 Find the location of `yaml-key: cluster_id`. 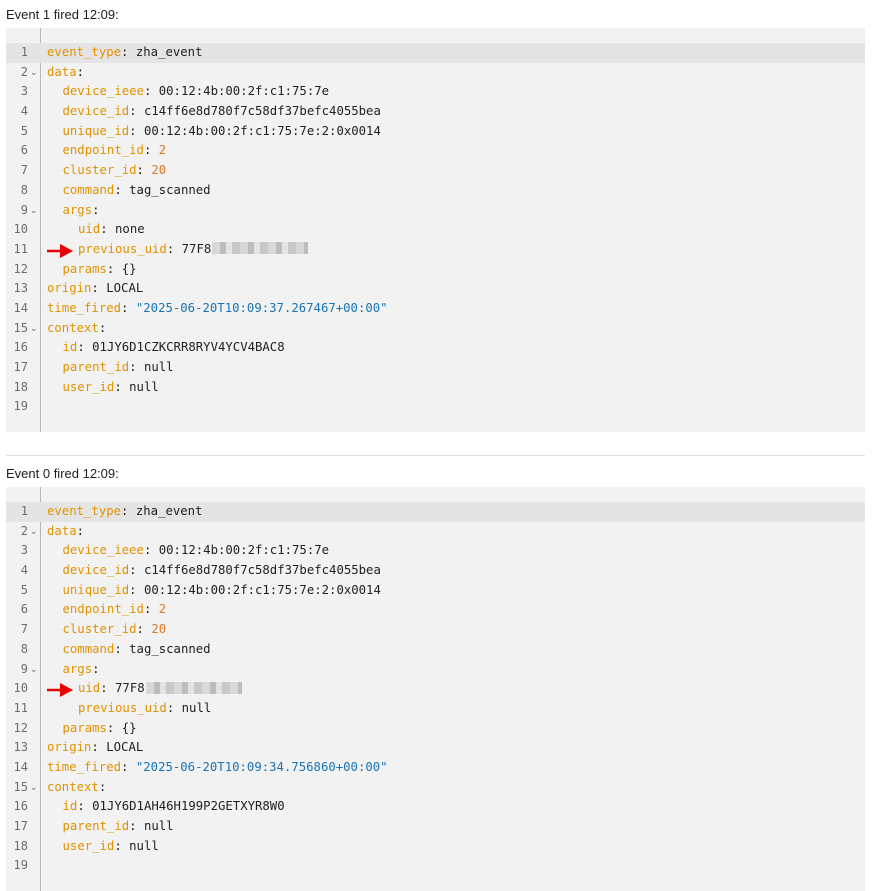

yaml-key: cluster_id is located at coordinates (99, 629).